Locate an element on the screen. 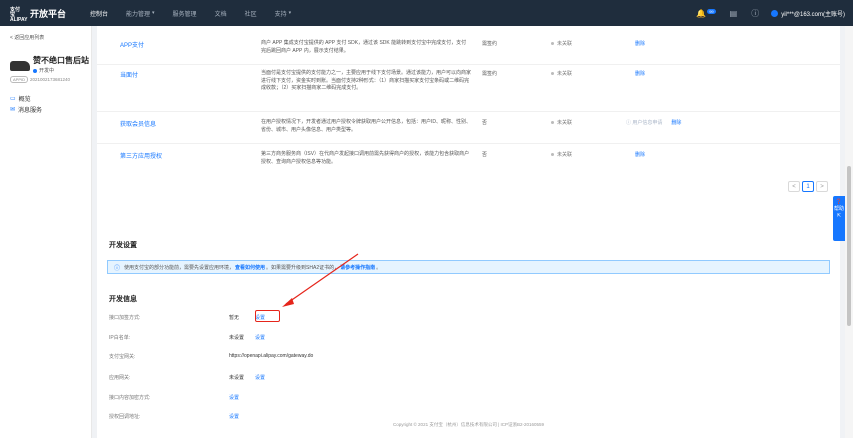  help-icon: ⓘ is located at coordinates (755, 13).